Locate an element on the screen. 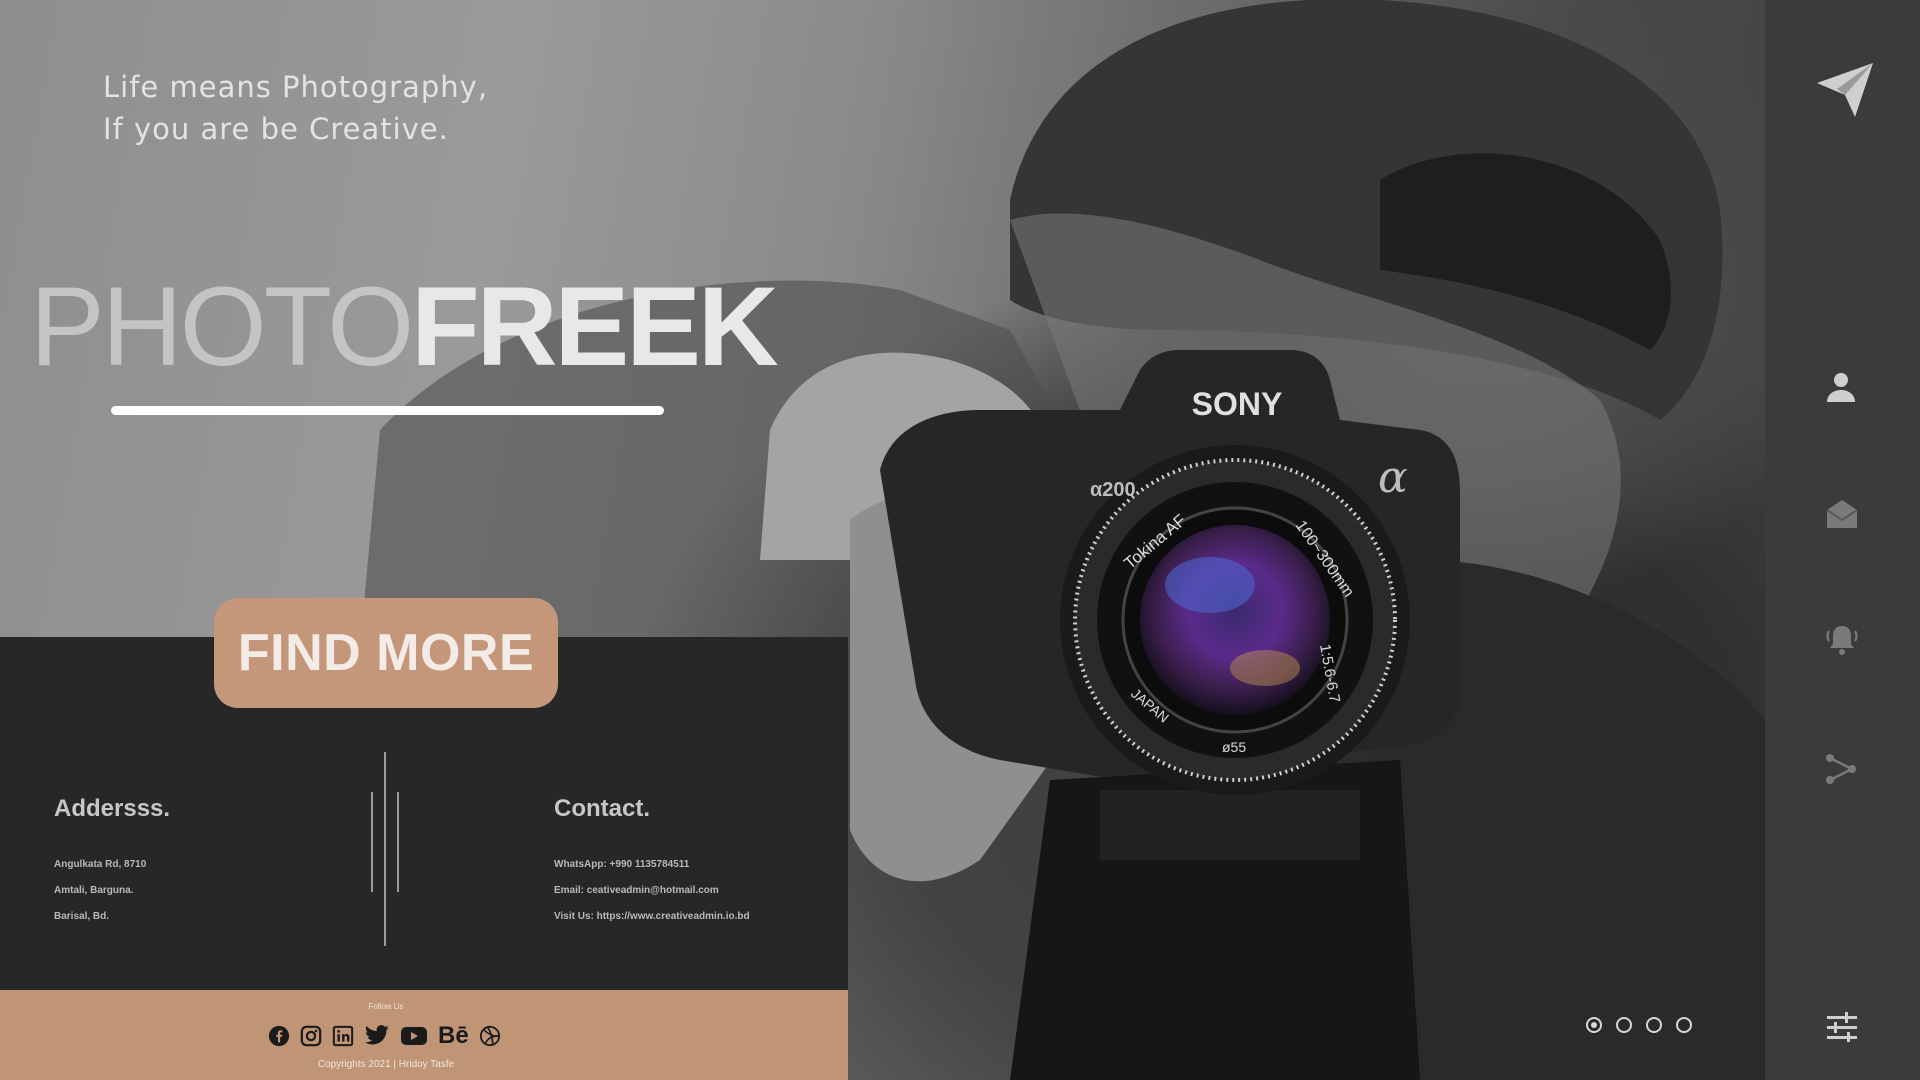 The width and height of the screenshot is (1920, 1080). brand-logo-text: PHOTOFREEK is located at coordinates (404, 327).